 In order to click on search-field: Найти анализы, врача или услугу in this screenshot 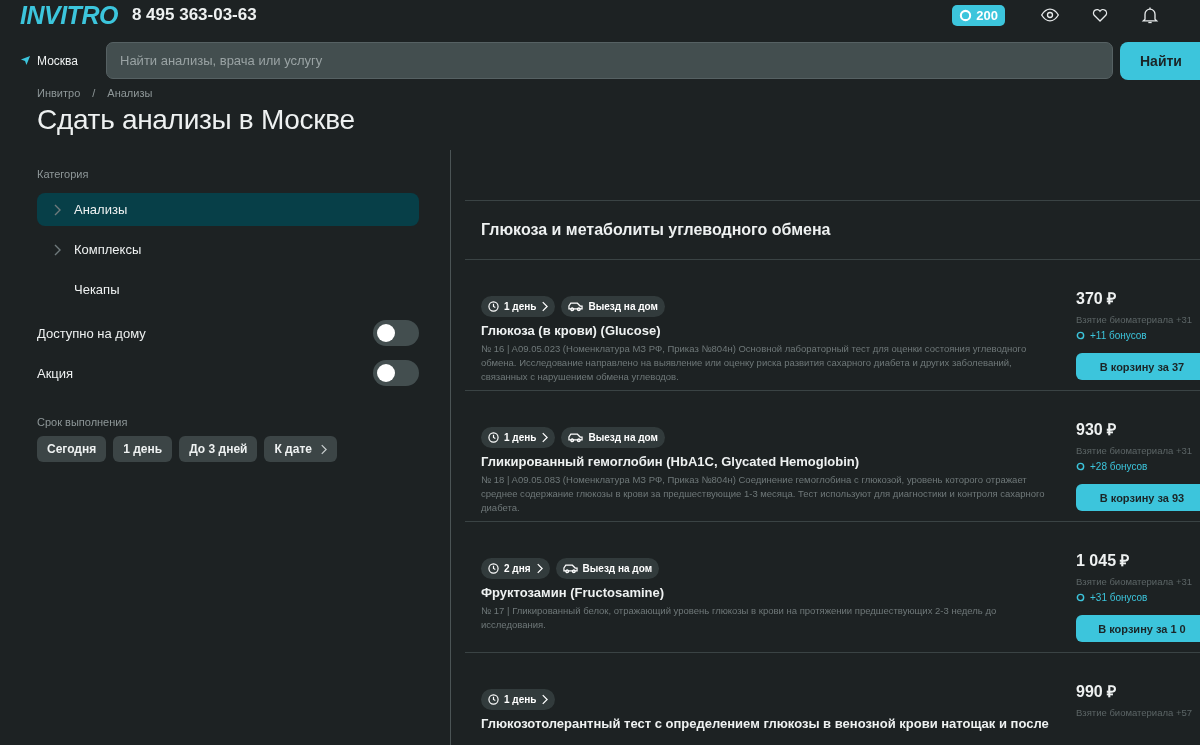, I will do `click(609, 60)`.